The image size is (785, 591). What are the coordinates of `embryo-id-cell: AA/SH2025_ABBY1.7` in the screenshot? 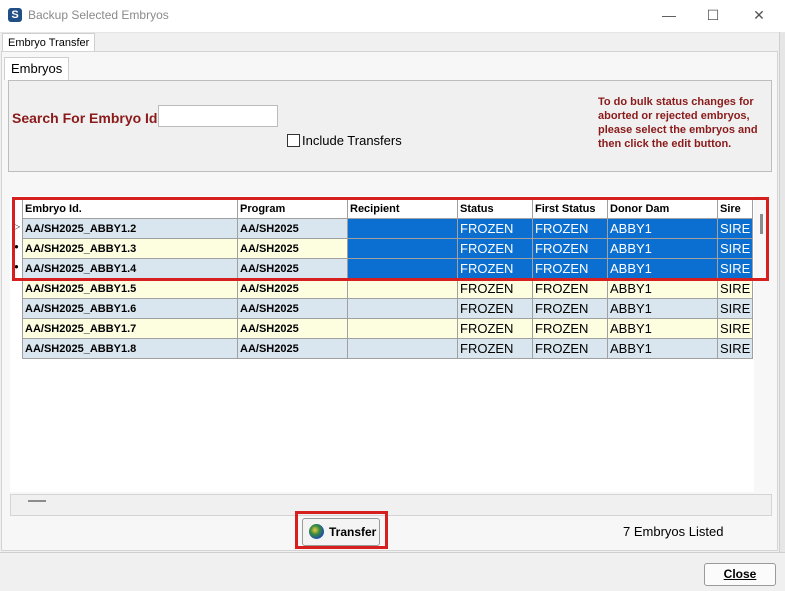 It's located at (130, 328).